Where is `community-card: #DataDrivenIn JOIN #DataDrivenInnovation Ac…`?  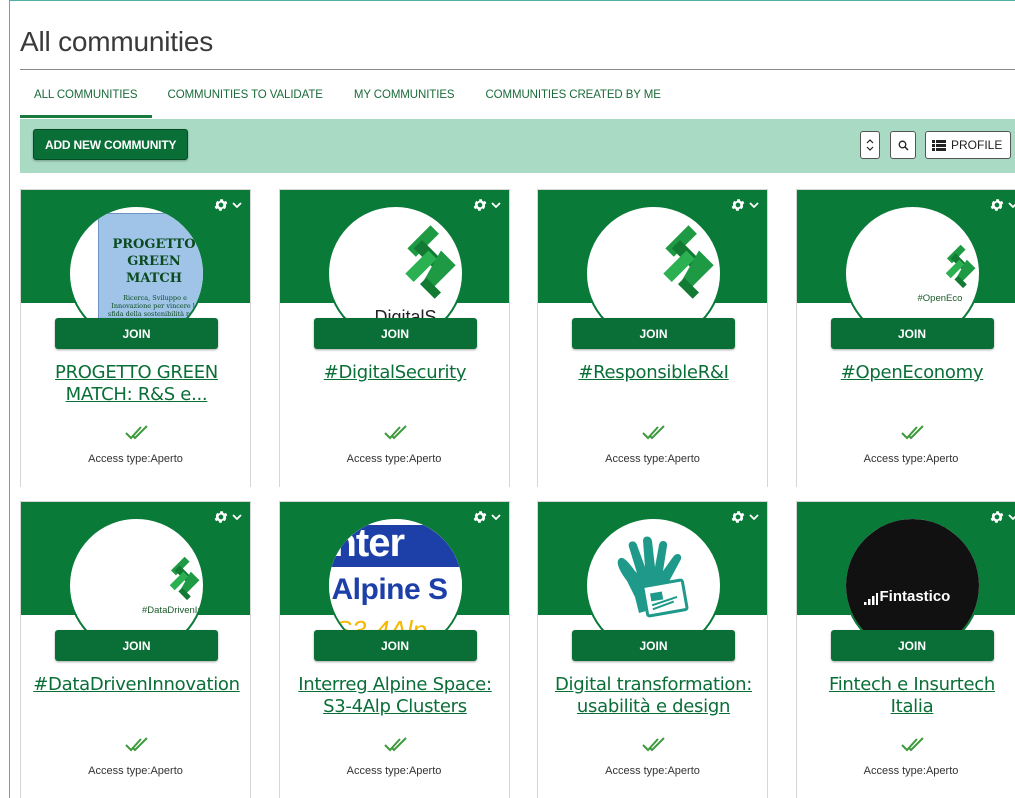
community-card: #DataDrivenIn JOIN #DataDrivenInnovation Ac… is located at coordinates (135, 649).